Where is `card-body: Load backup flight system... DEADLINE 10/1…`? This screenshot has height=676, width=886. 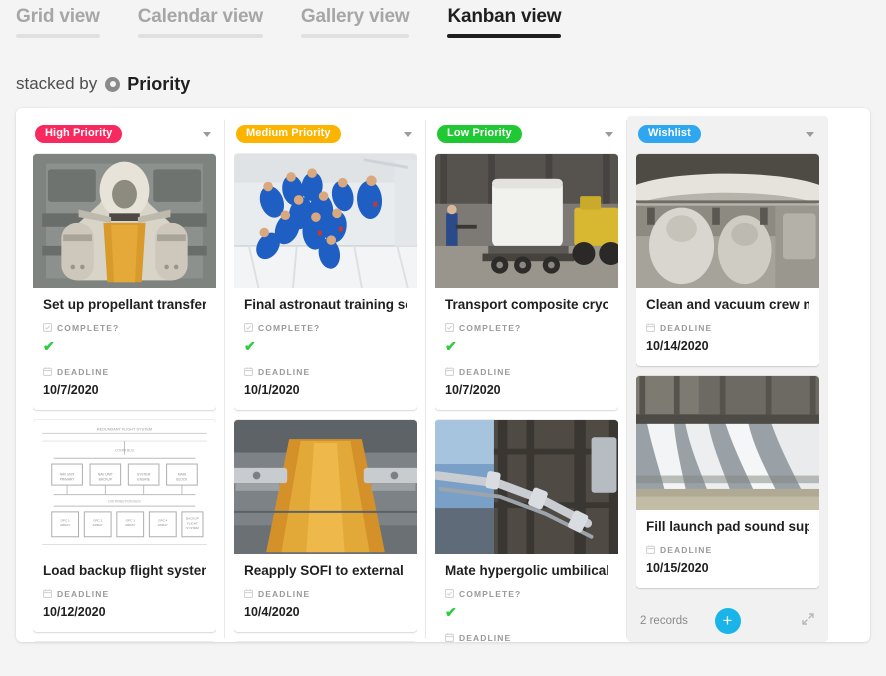 card-body: Load backup flight system... DEADLINE 10/1… is located at coordinates (124, 593).